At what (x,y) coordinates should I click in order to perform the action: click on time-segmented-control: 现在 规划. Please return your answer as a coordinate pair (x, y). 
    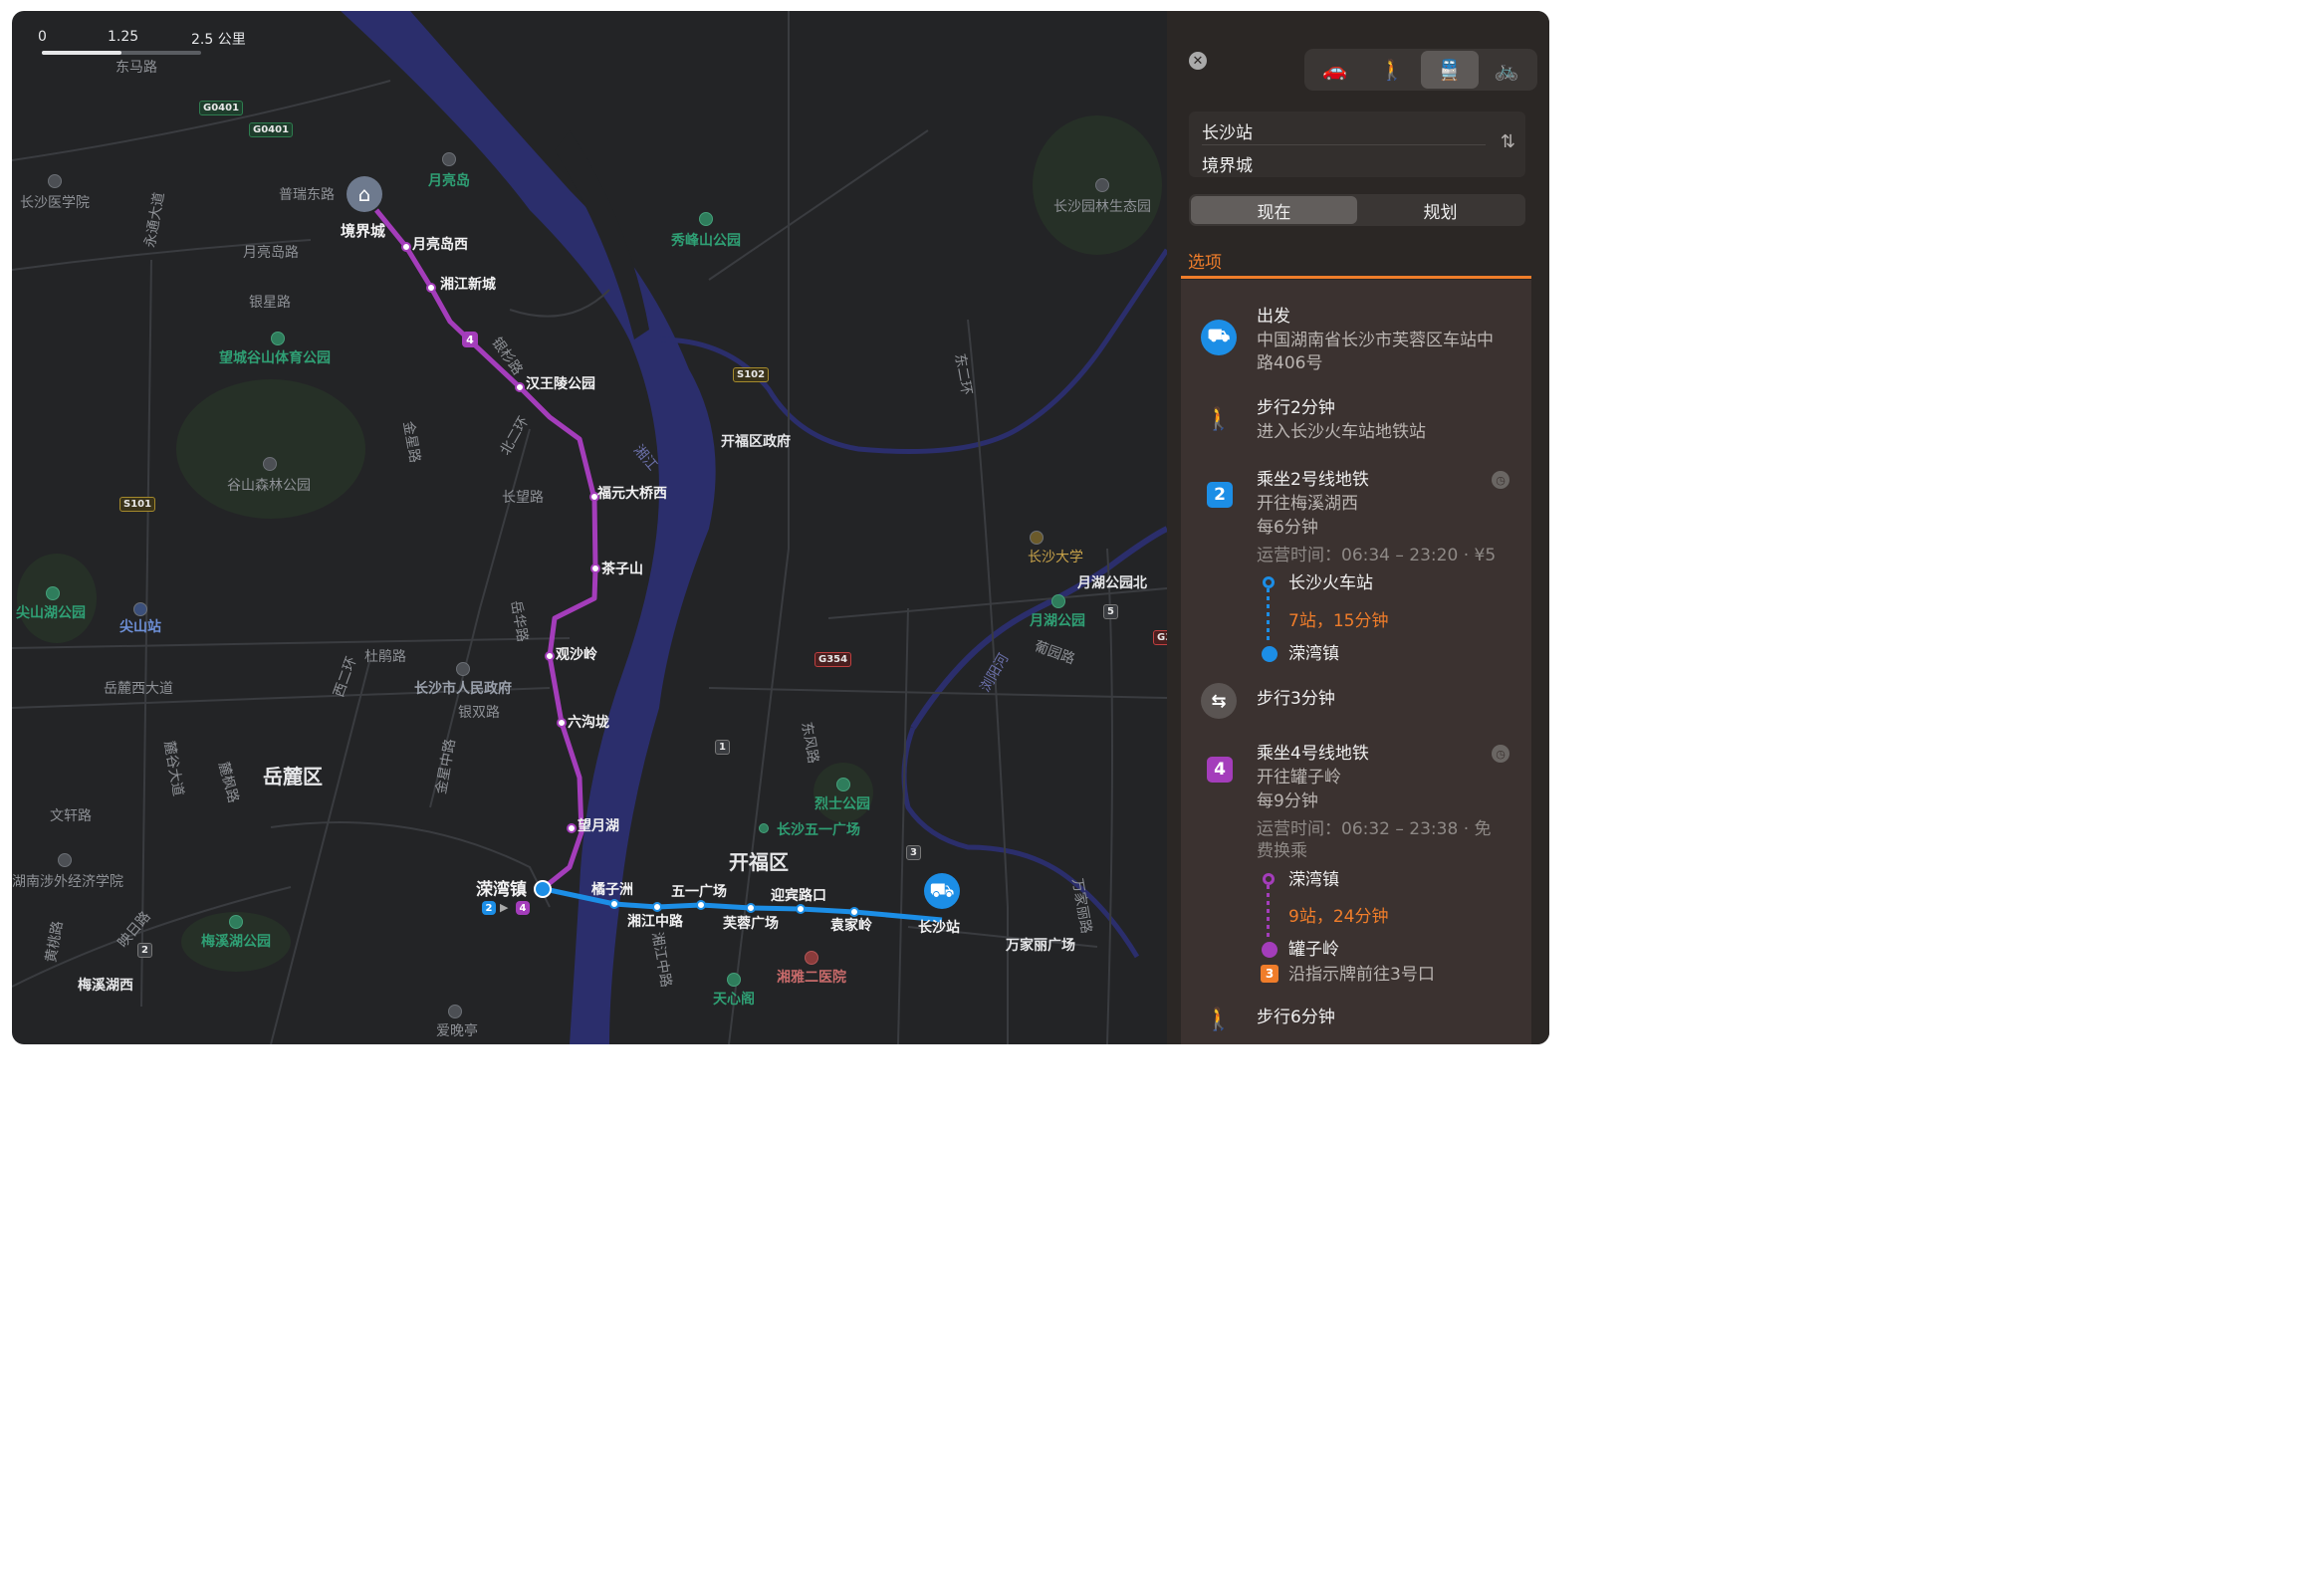
    Looking at the image, I should click on (1357, 210).